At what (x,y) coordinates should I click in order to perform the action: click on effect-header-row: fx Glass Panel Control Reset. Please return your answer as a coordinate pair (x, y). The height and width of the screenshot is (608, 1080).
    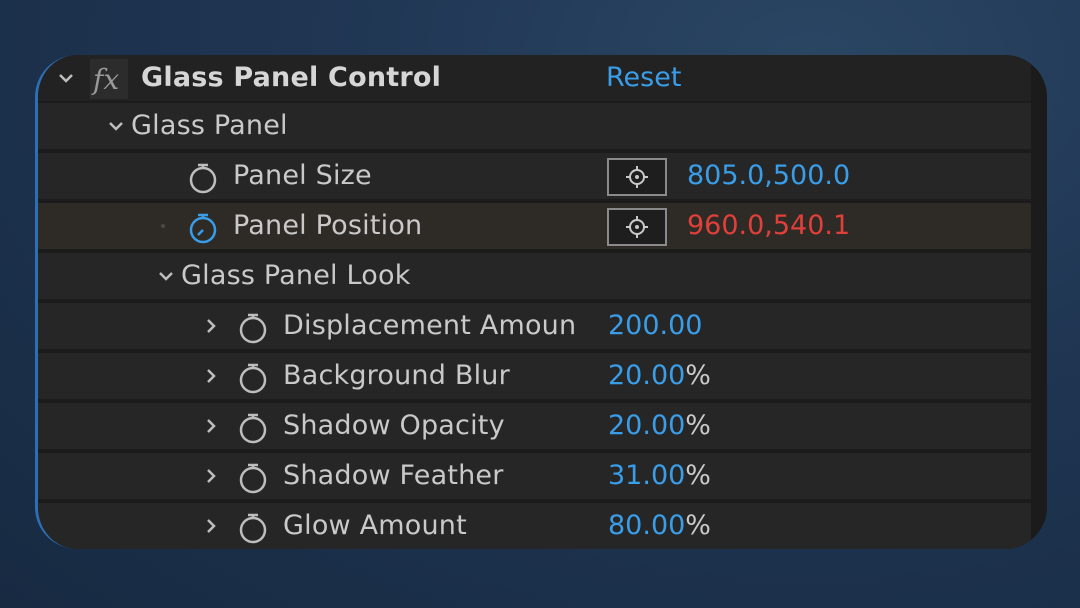
    Looking at the image, I should click on (534, 79).